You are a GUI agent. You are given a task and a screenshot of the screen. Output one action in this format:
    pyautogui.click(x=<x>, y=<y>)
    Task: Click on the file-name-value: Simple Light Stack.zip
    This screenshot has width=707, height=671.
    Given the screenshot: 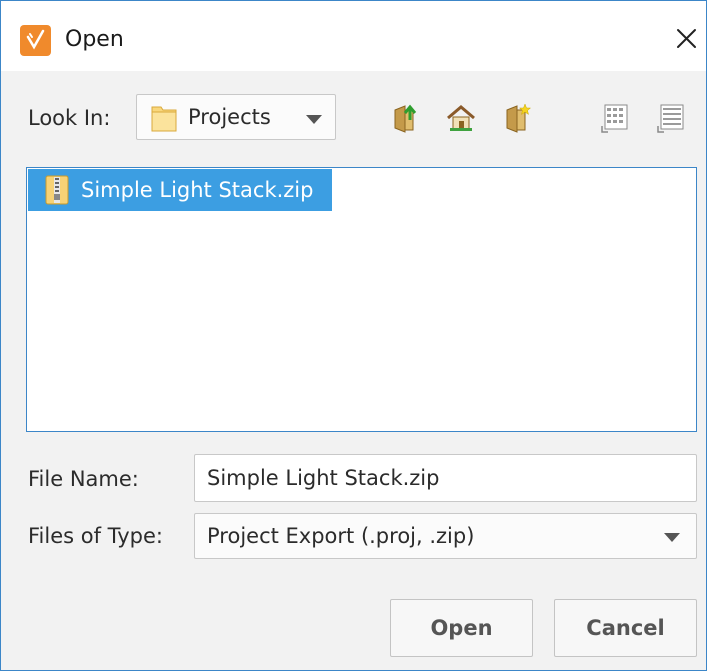 What is the action you would take?
    pyautogui.click(x=323, y=478)
    